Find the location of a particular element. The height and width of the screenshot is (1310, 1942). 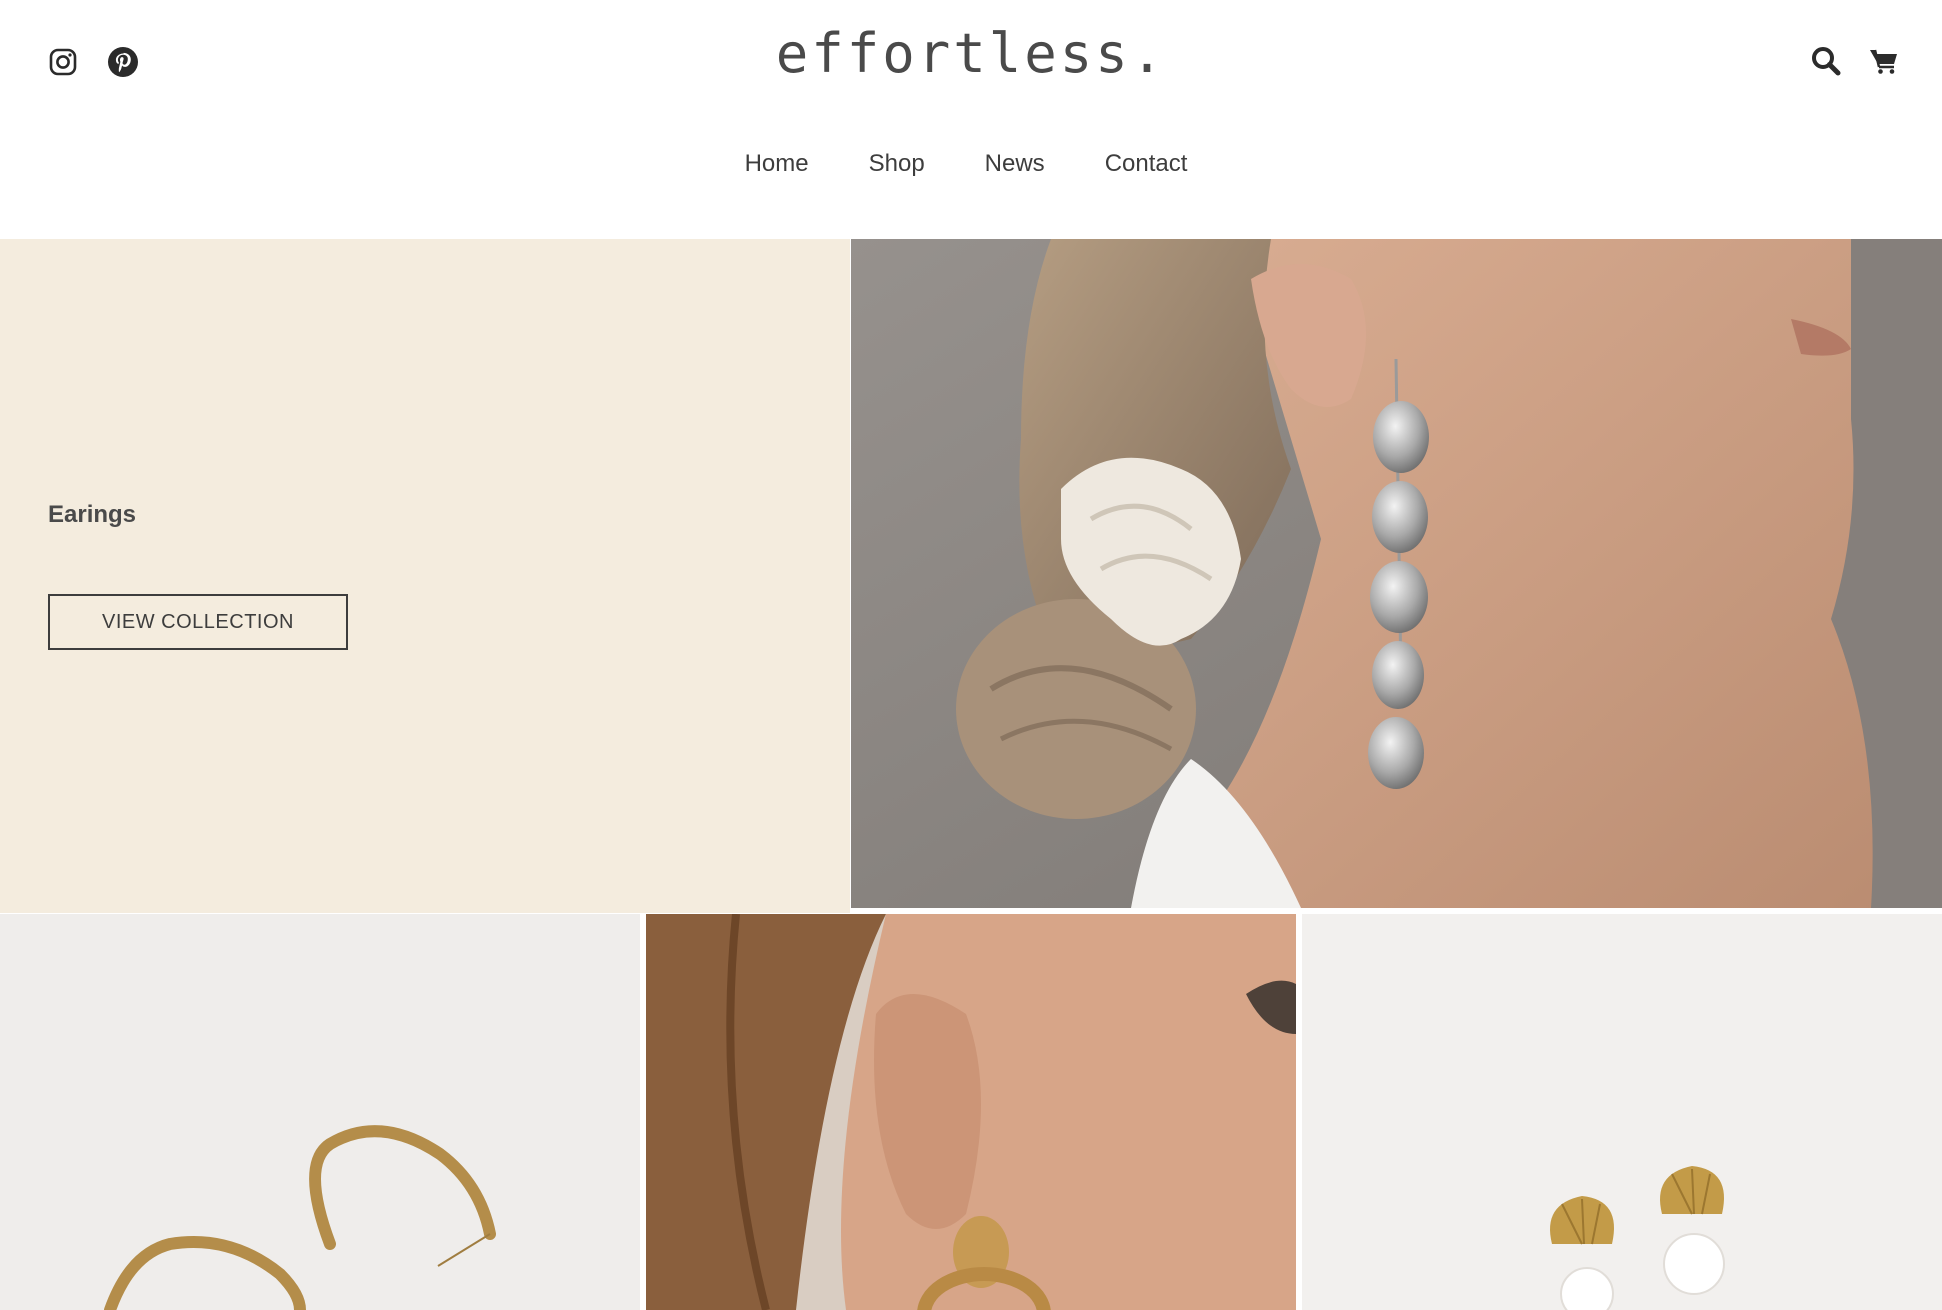

product-tile-hoops is located at coordinates (320, 1112).